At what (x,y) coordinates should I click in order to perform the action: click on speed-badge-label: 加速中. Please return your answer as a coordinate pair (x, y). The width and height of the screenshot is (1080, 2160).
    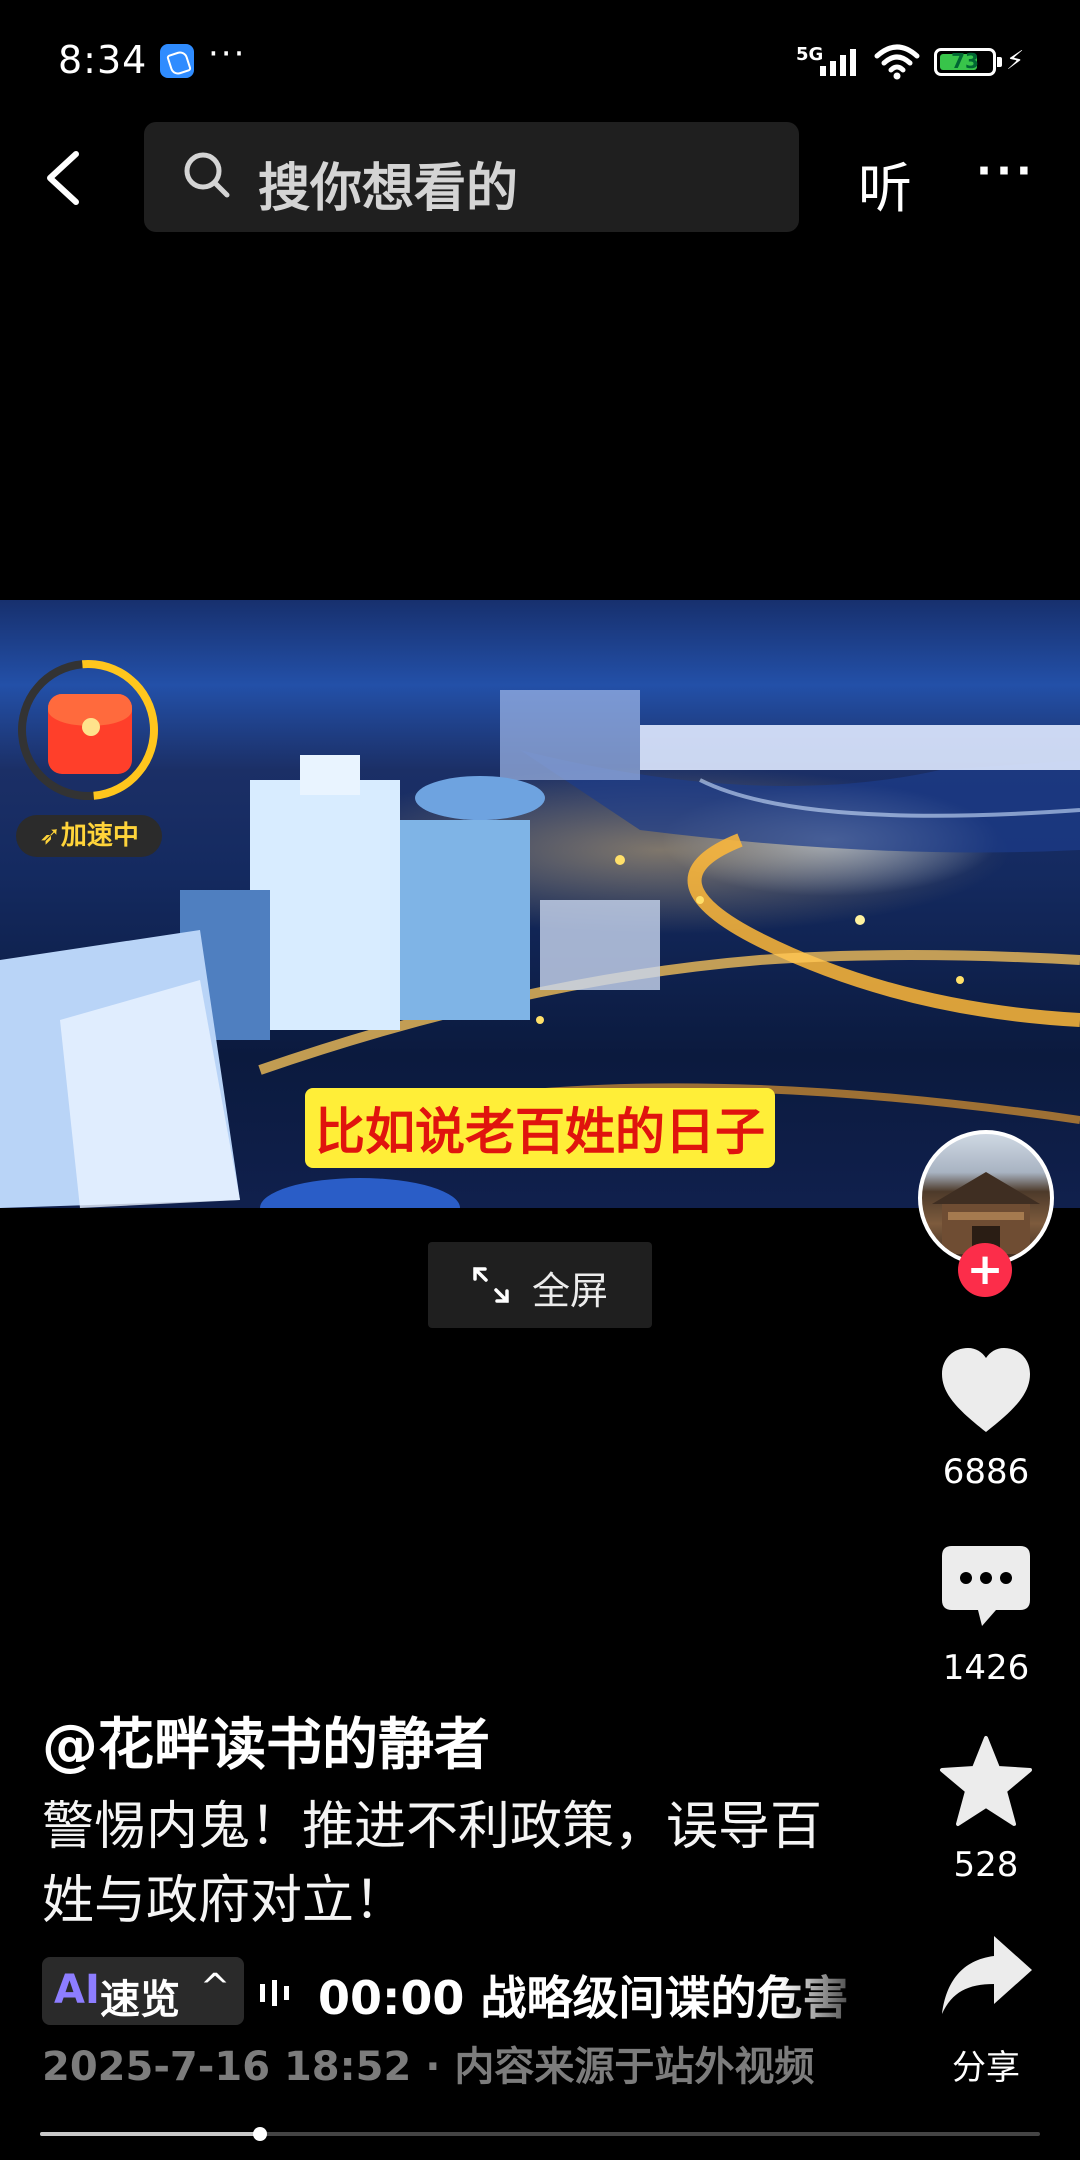
    Looking at the image, I should click on (99, 836).